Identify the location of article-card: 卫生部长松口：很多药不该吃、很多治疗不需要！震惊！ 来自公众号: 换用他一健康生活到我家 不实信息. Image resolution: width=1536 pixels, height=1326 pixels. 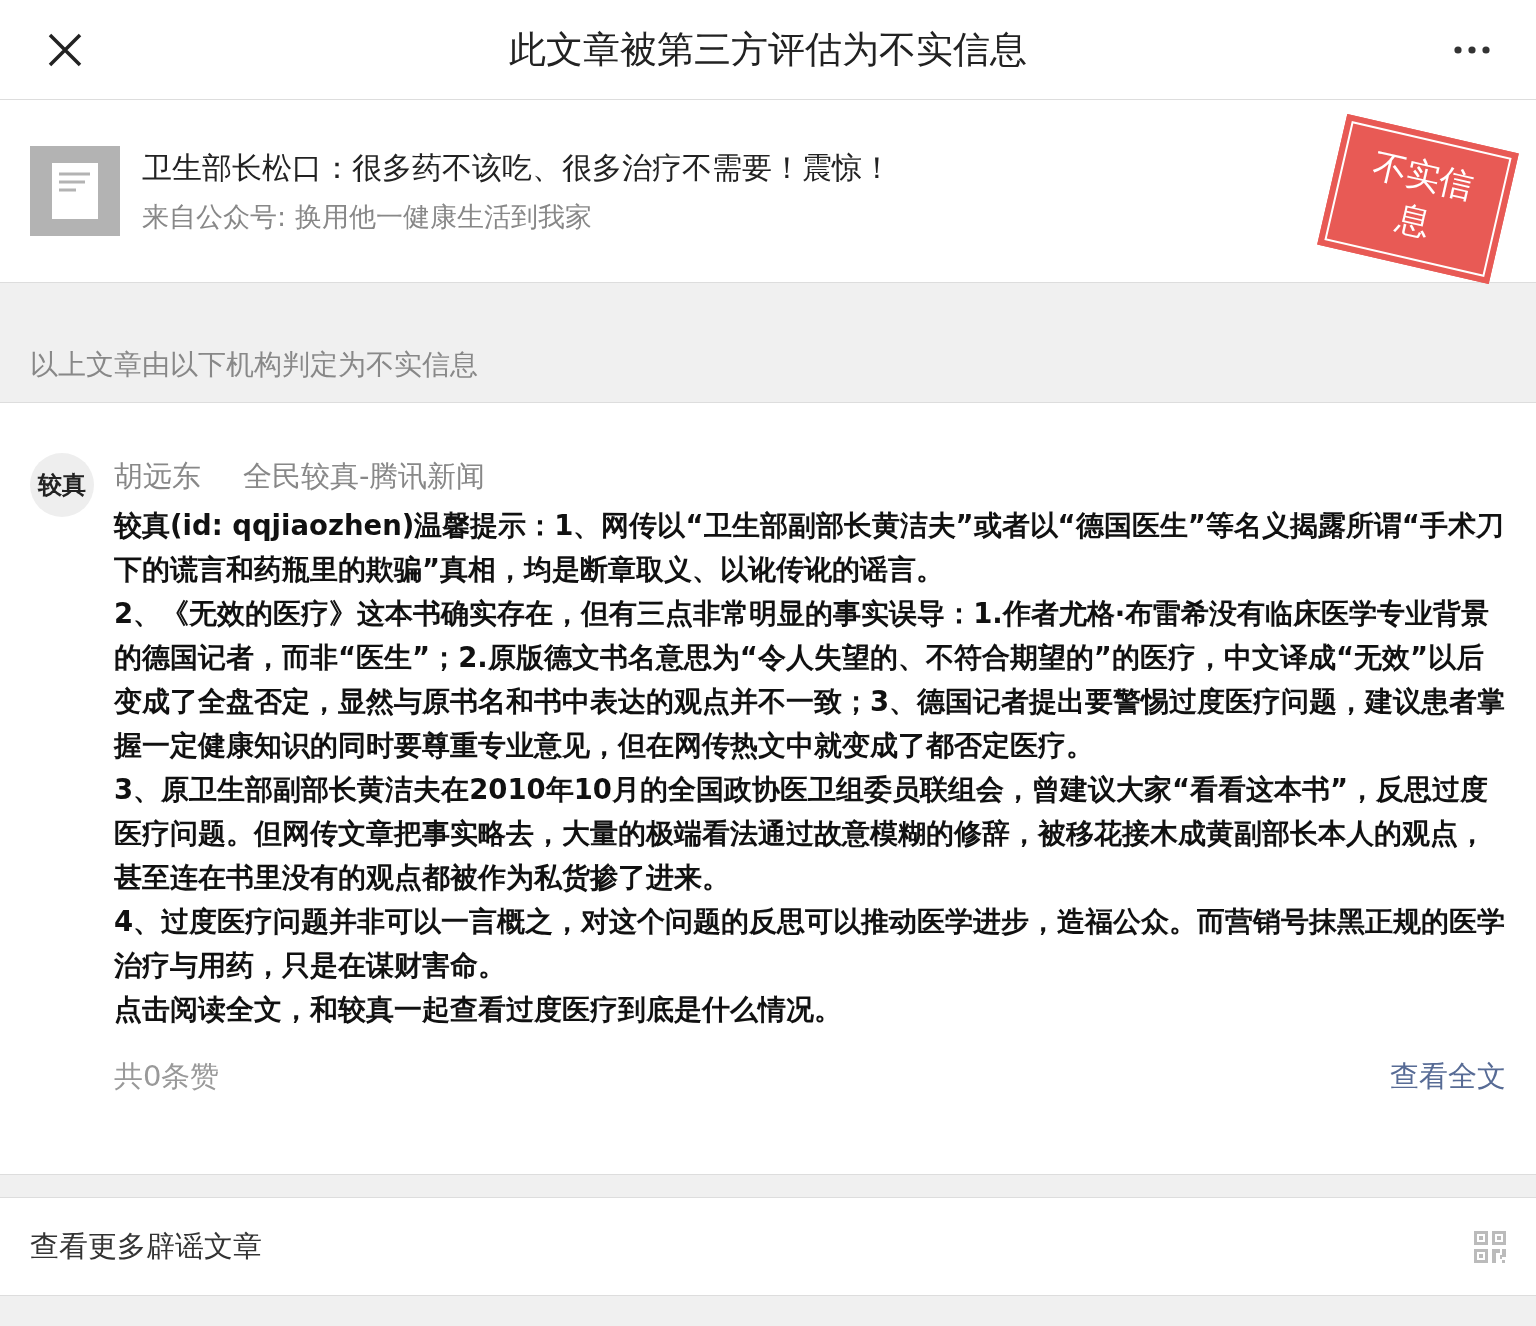
(768, 191).